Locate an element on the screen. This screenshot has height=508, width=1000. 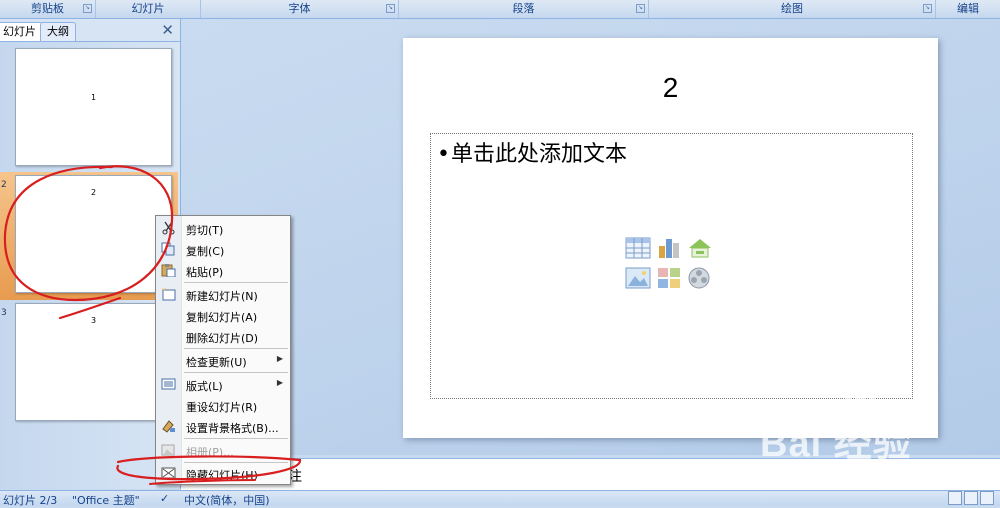
insert-chart-icon is located at coordinates (669, 248).